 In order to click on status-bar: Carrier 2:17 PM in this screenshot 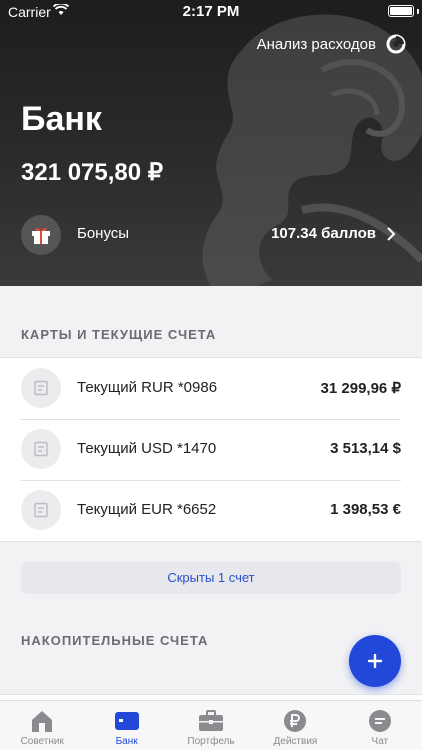, I will do `click(211, 12)`.